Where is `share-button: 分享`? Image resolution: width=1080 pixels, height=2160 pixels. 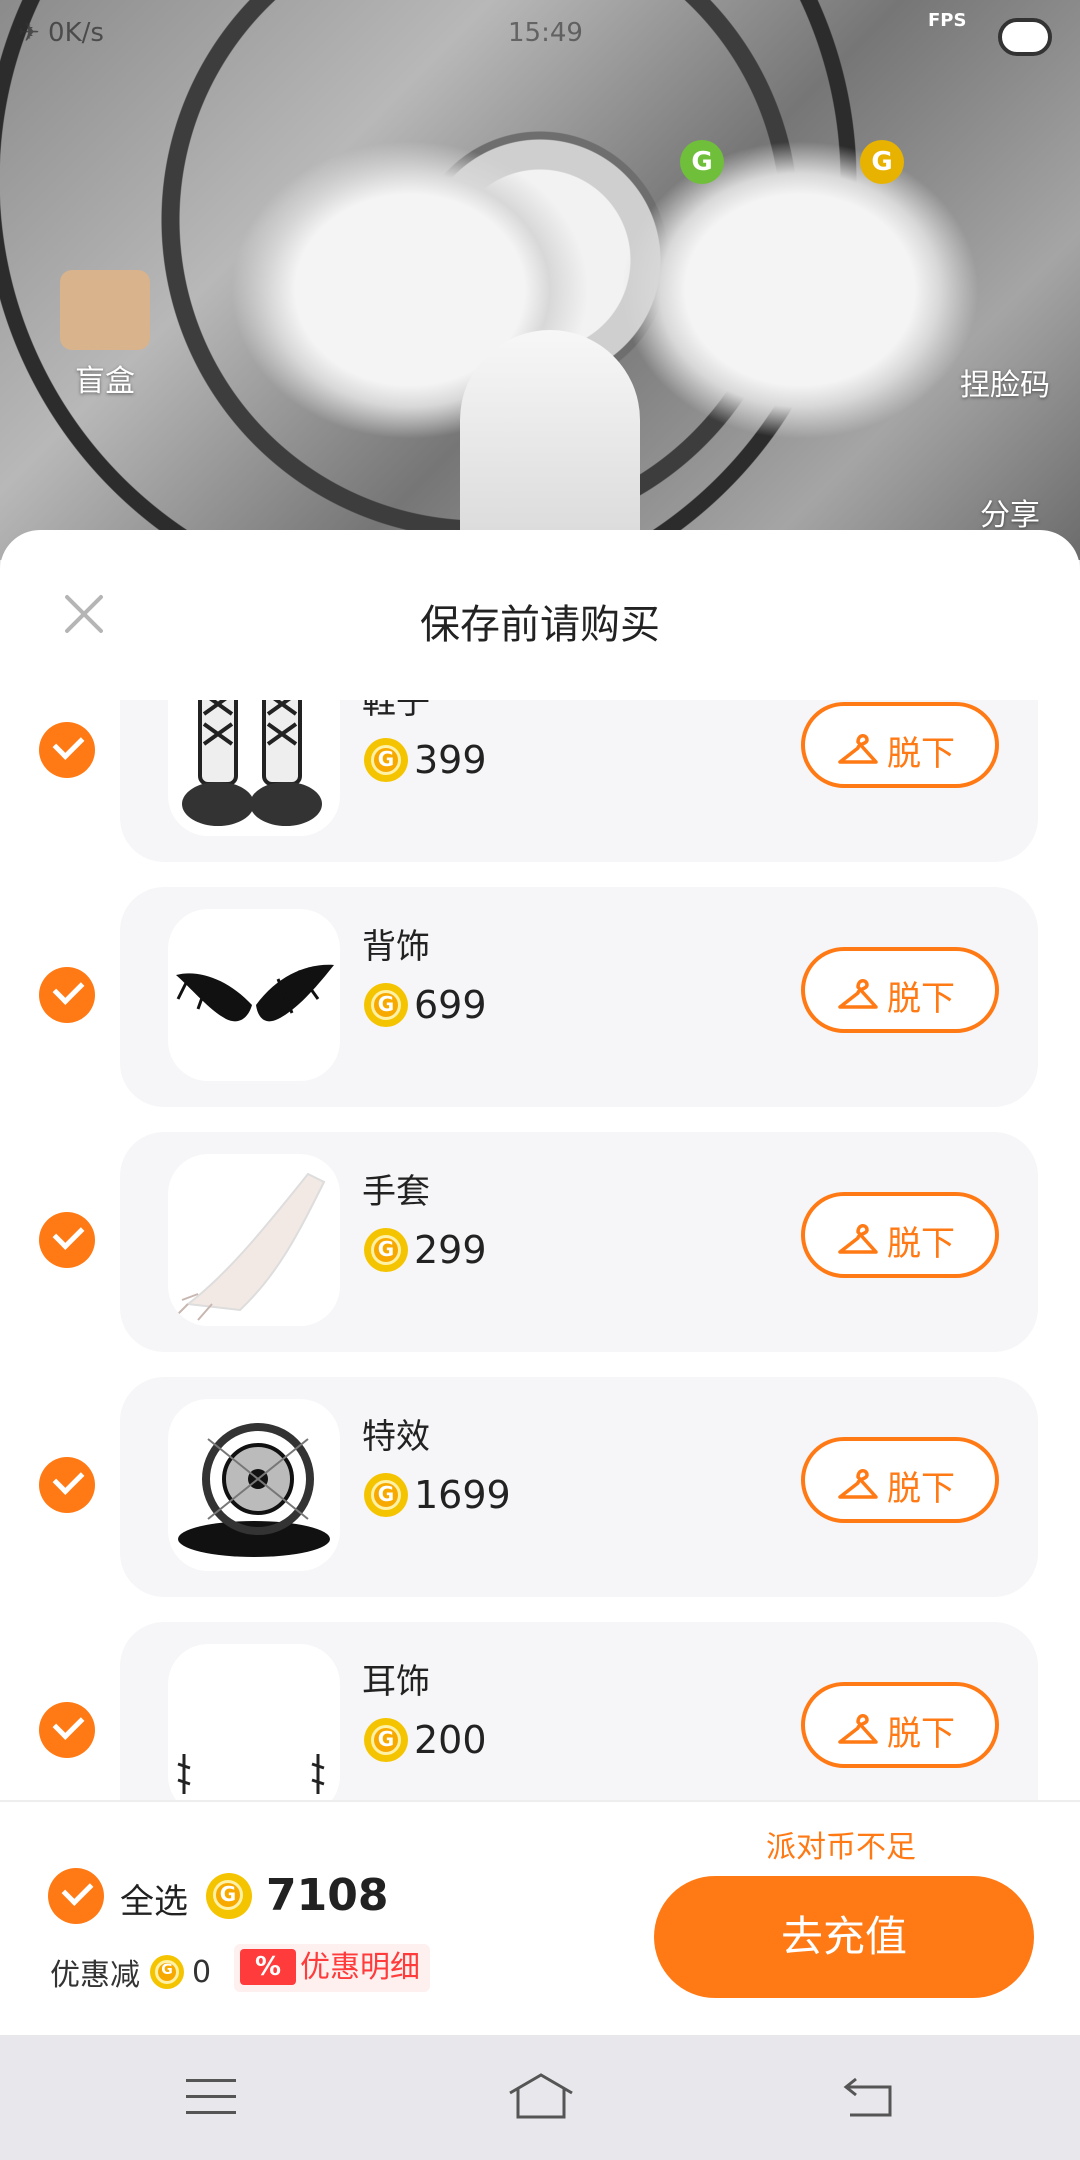 share-button: 分享 is located at coordinates (1010, 512).